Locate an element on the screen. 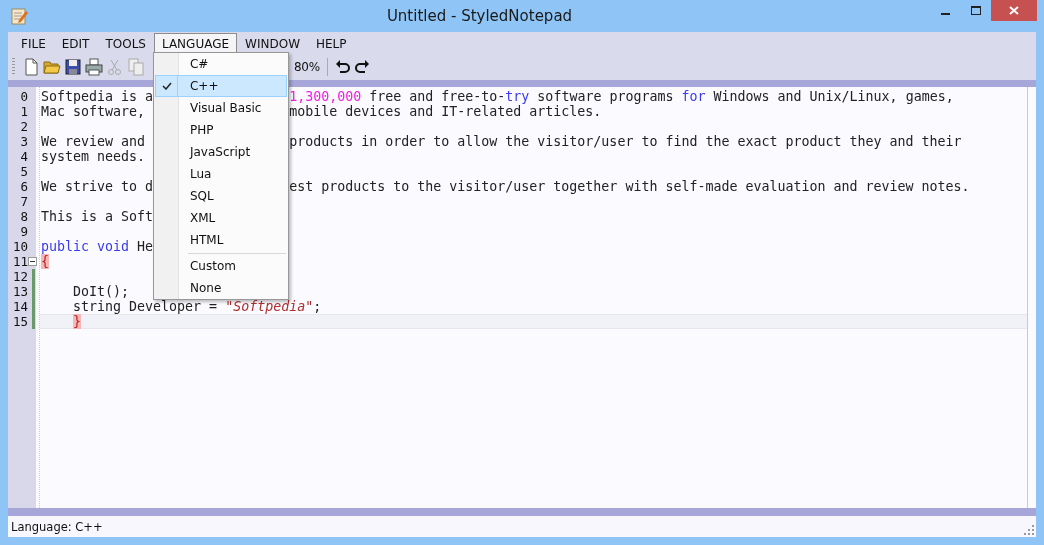 Image resolution: width=1044 pixels, height=545 pixels. code-line: DoIt(); is located at coordinates (101, 291).